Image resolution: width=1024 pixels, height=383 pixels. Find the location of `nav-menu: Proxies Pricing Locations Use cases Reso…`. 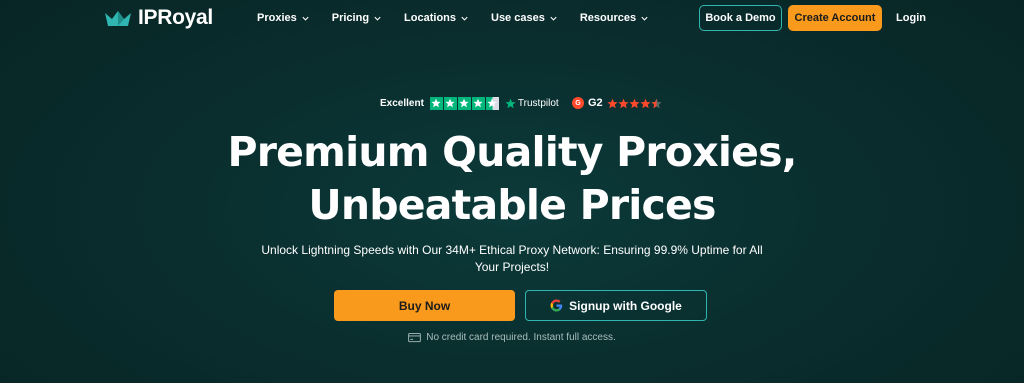

nav-menu: Proxies Pricing Locations Use cases Reso… is located at coordinates (464, 18).